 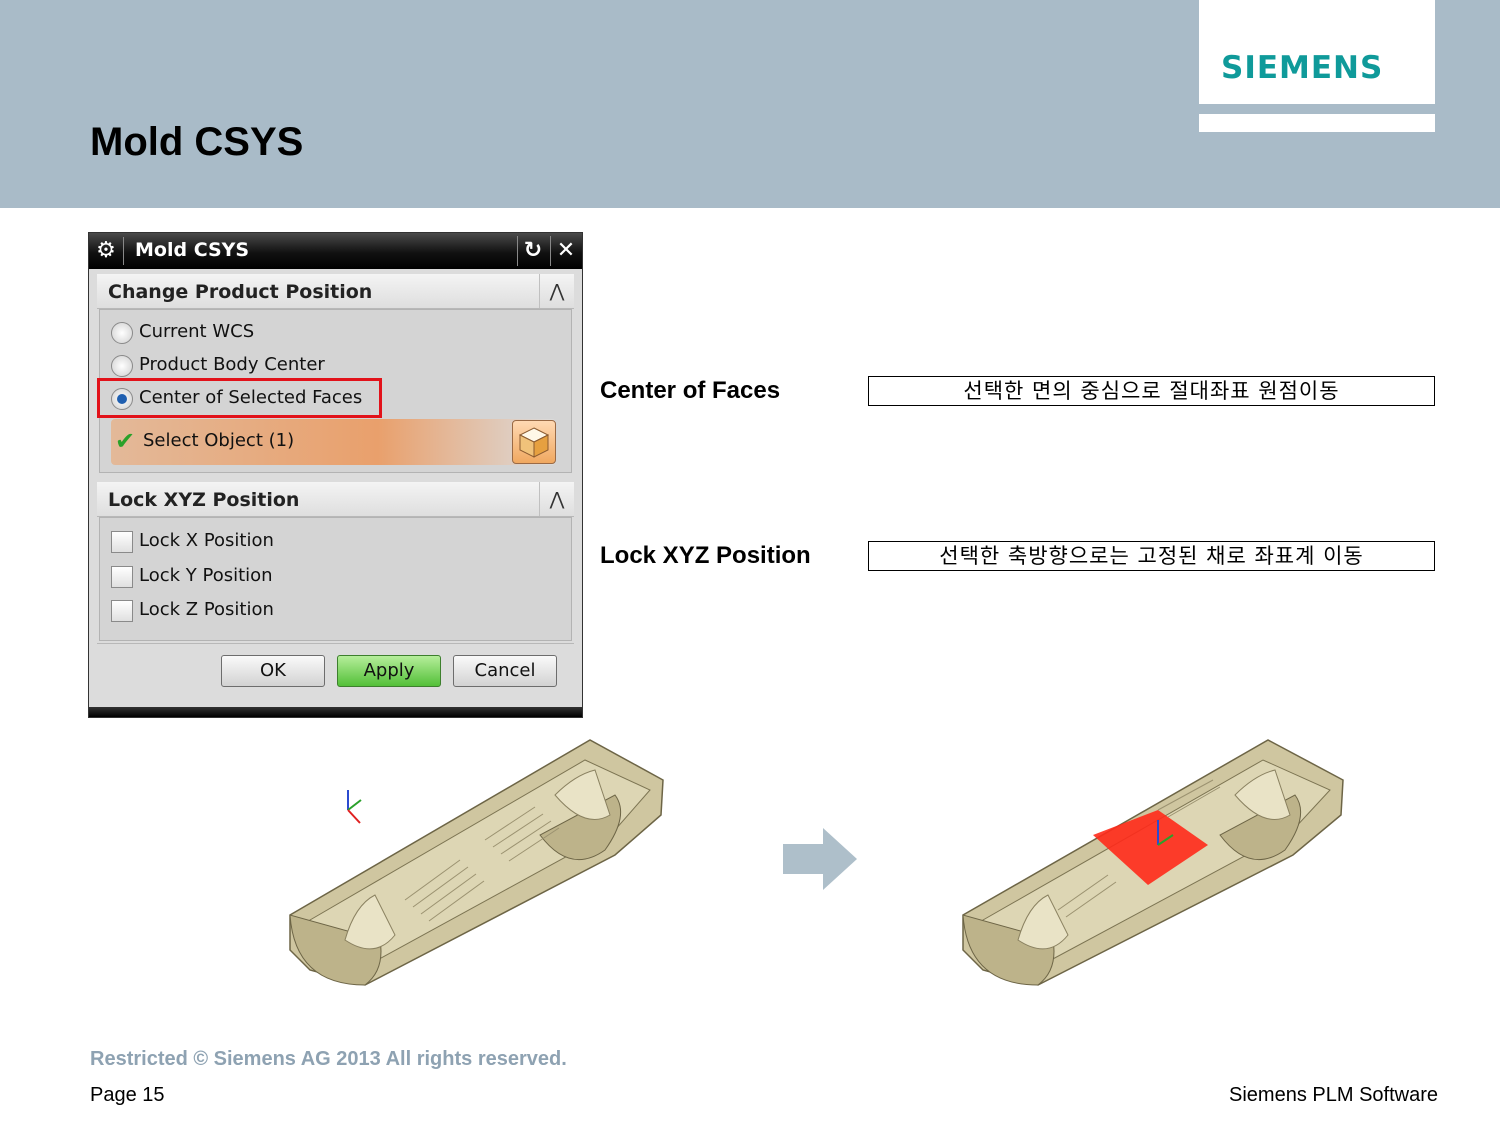 I want to click on desc-center-of-faces: 선택한 면의 중심으로 절대좌표 원점이동, so click(x=1151, y=391).